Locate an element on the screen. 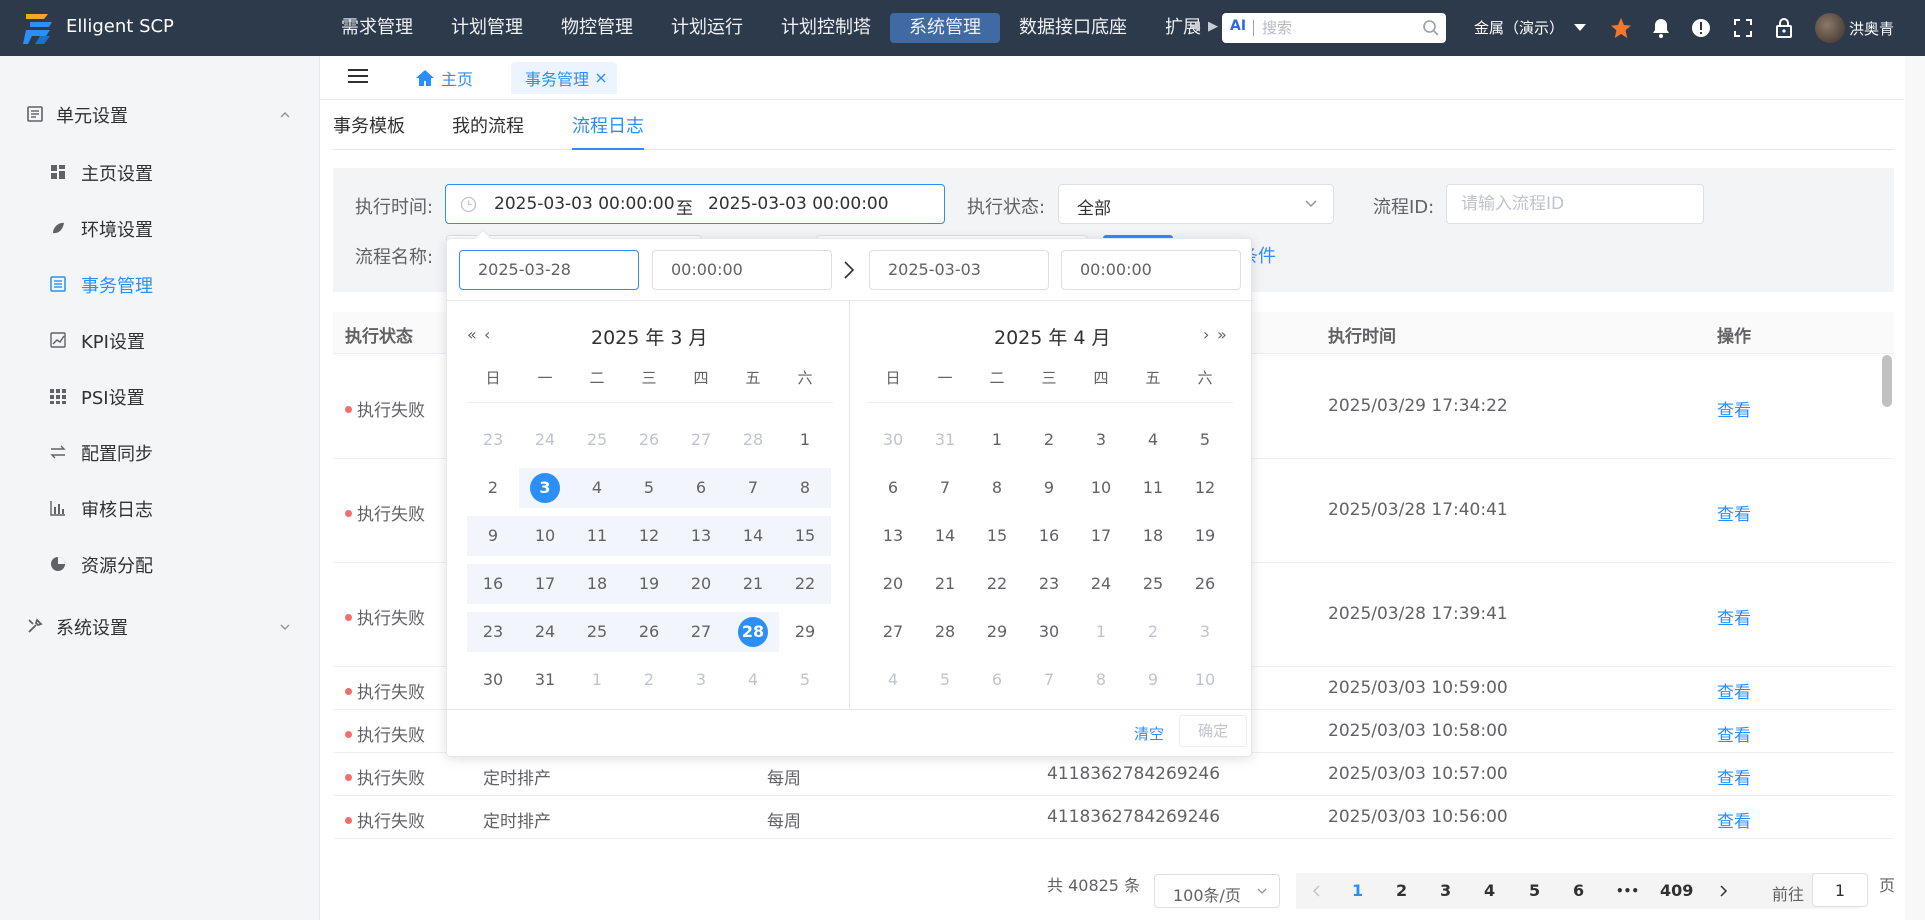 Image resolution: width=1925 pixels, height=920 pixels. sidebar-group-system-settings: 系统设置 is located at coordinates (160, 626).